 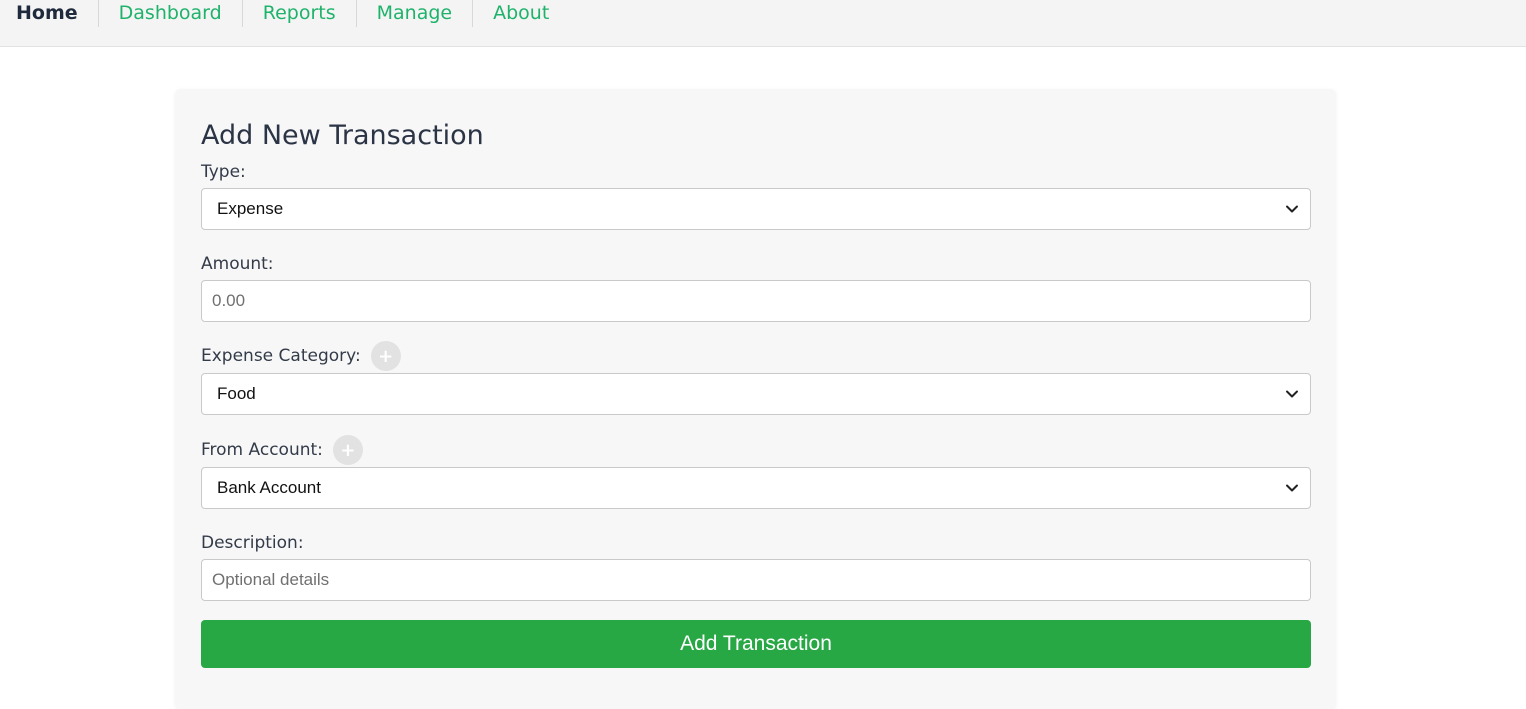 What do you see at coordinates (521, 13) in the screenshot?
I see `nav-item-about: About` at bounding box center [521, 13].